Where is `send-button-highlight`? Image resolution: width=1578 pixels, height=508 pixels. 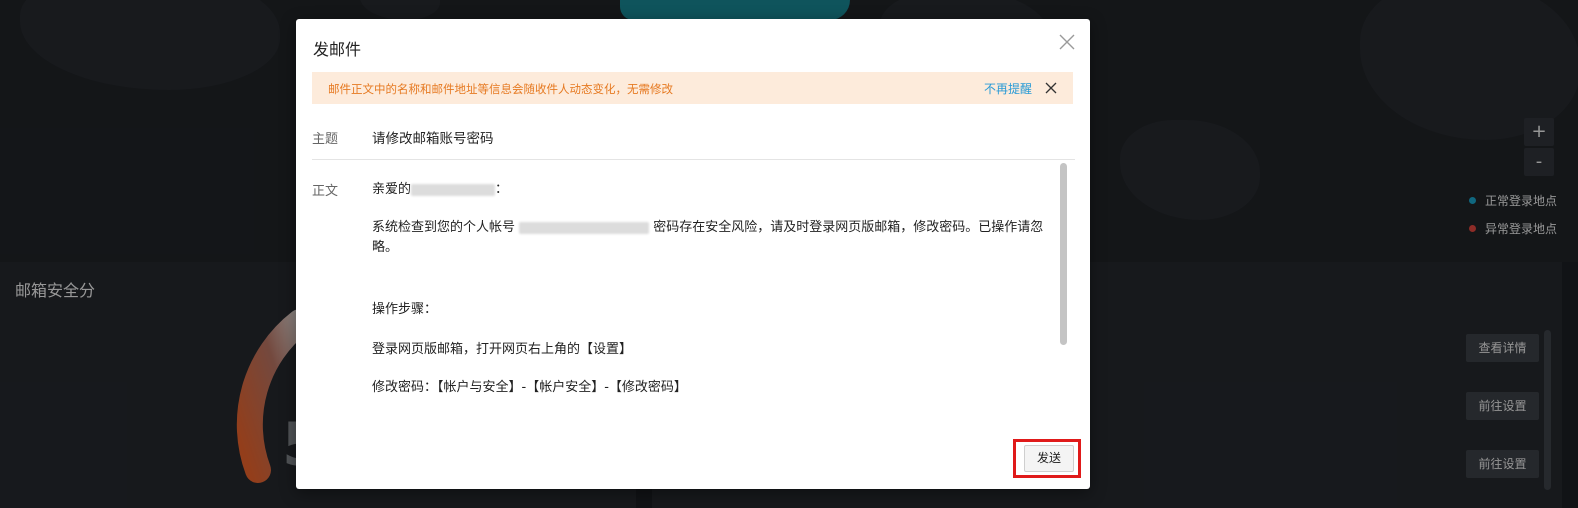 send-button-highlight is located at coordinates (1047, 458).